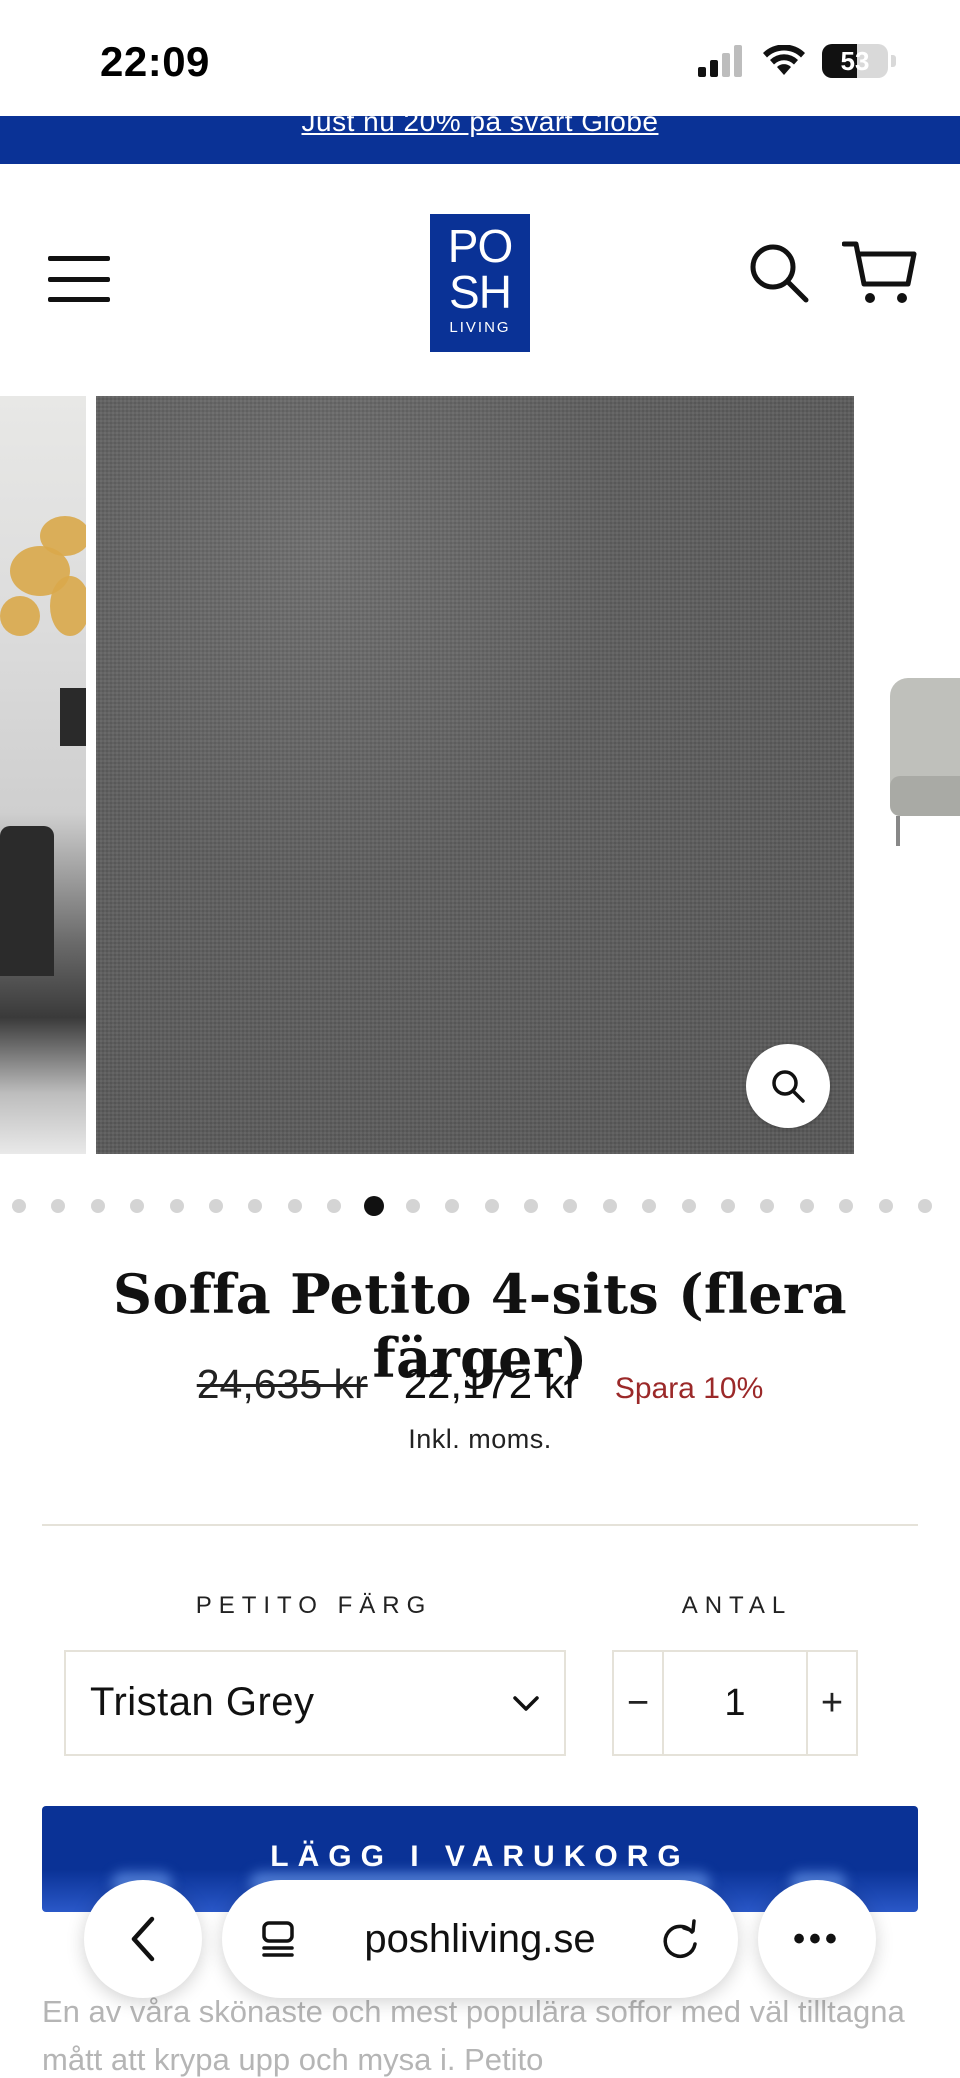 Image resolution: width=960 pixels, height=2078 pixels. Describe the element at coordinates (893, 61) in the screenshot. I see `battery-tip` at that location.